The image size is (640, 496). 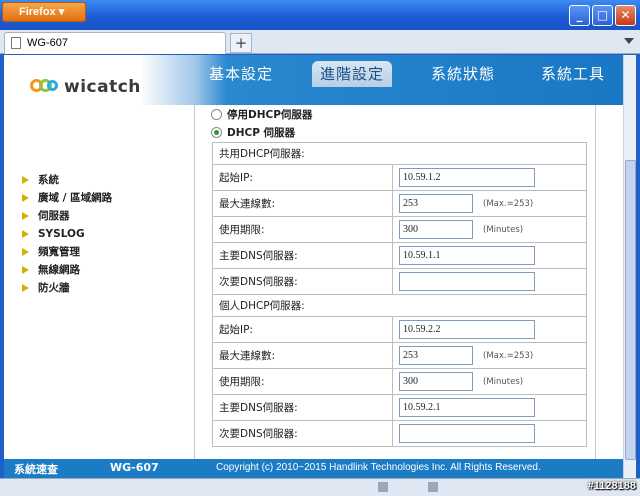 What do you see at coordinates (320, 487) in the screenshot?
I see `browser-statusbar` at bounding box center [320, 487].